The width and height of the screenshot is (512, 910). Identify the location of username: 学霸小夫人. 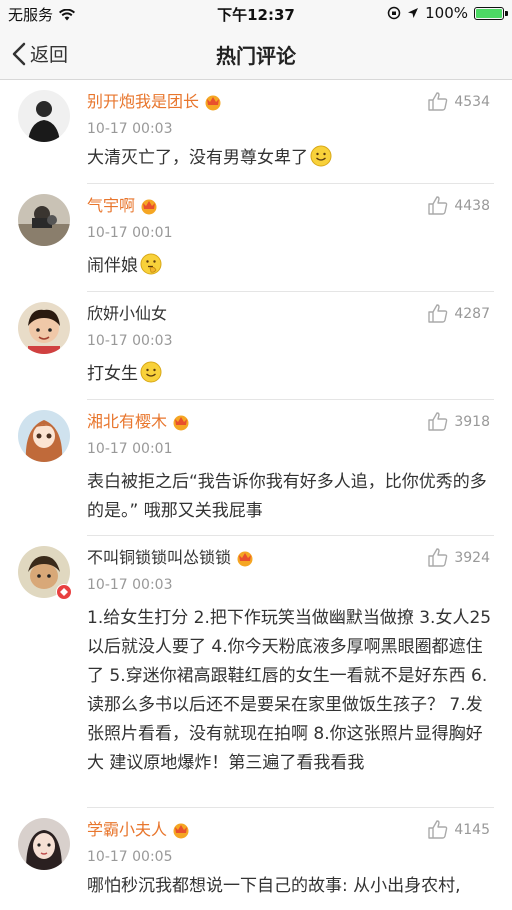
(127, 830).